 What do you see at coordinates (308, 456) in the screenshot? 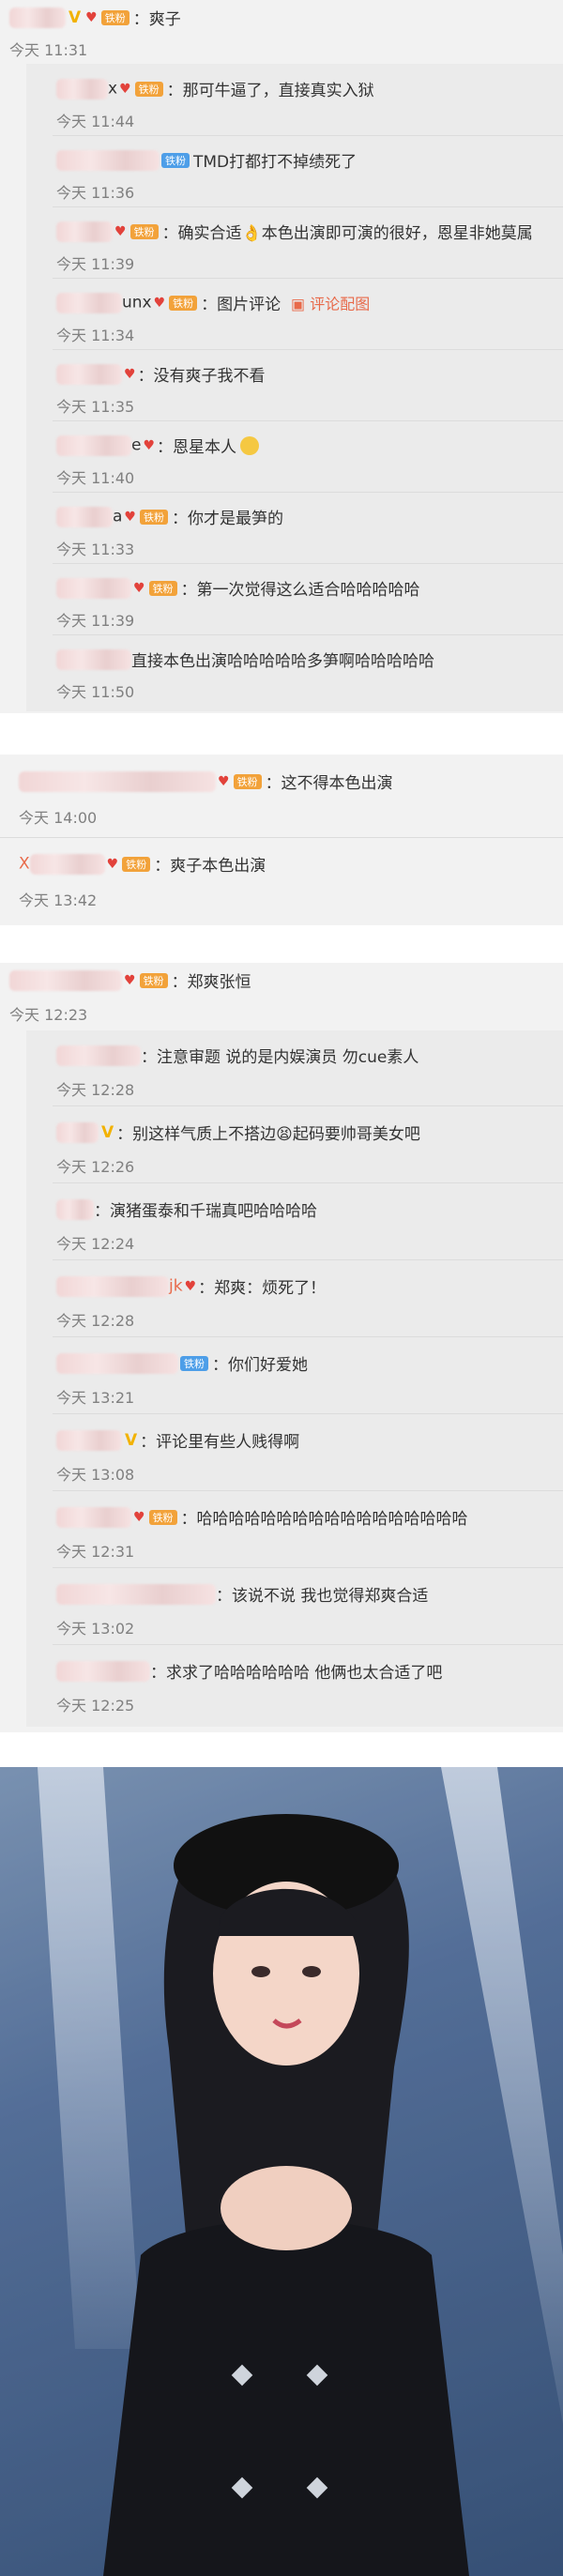
I see `reply-item: e ♥ ：恩星本人 今天 11:40` at bounding box center [308, 456].